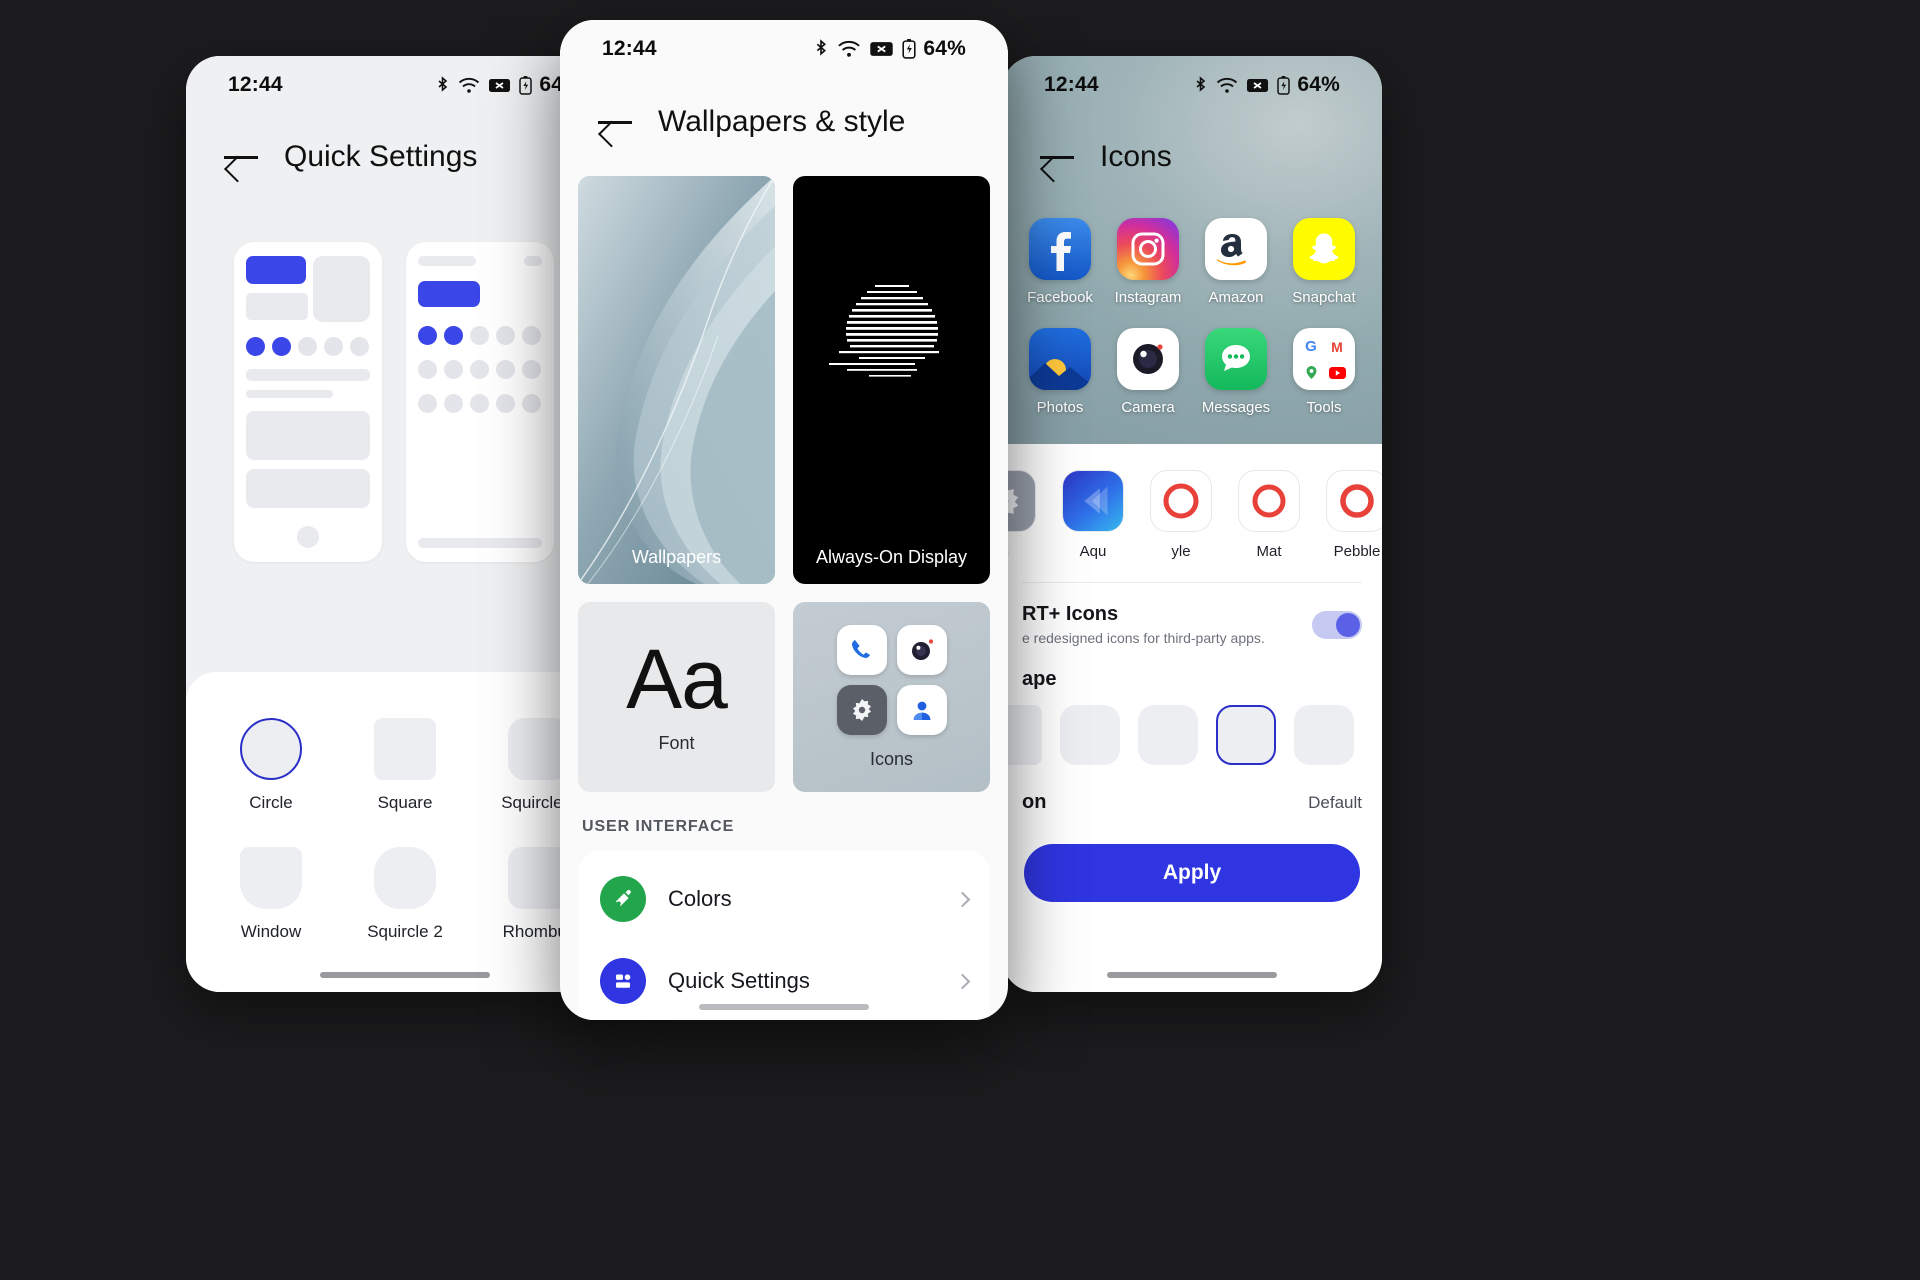  What do you see at coordinates (962, 981) in the screenshot?
I see `chevron-right-icon` at bounding box center [962, 981].